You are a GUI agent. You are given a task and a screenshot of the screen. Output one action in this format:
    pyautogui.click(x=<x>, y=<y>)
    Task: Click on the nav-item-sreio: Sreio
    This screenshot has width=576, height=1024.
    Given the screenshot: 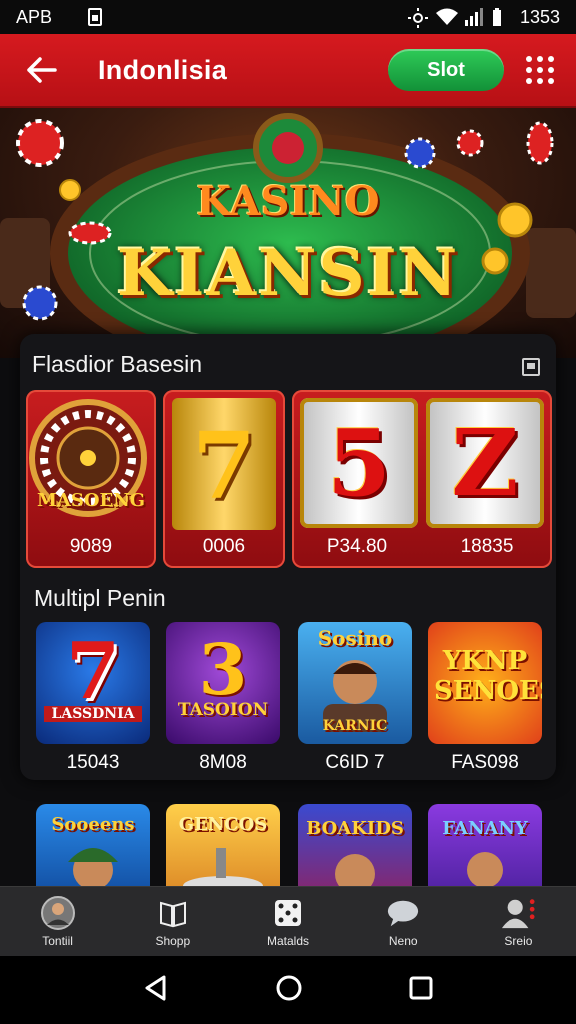 What is the action you would take?
    pyautogui.click(x=518, y=921)
    